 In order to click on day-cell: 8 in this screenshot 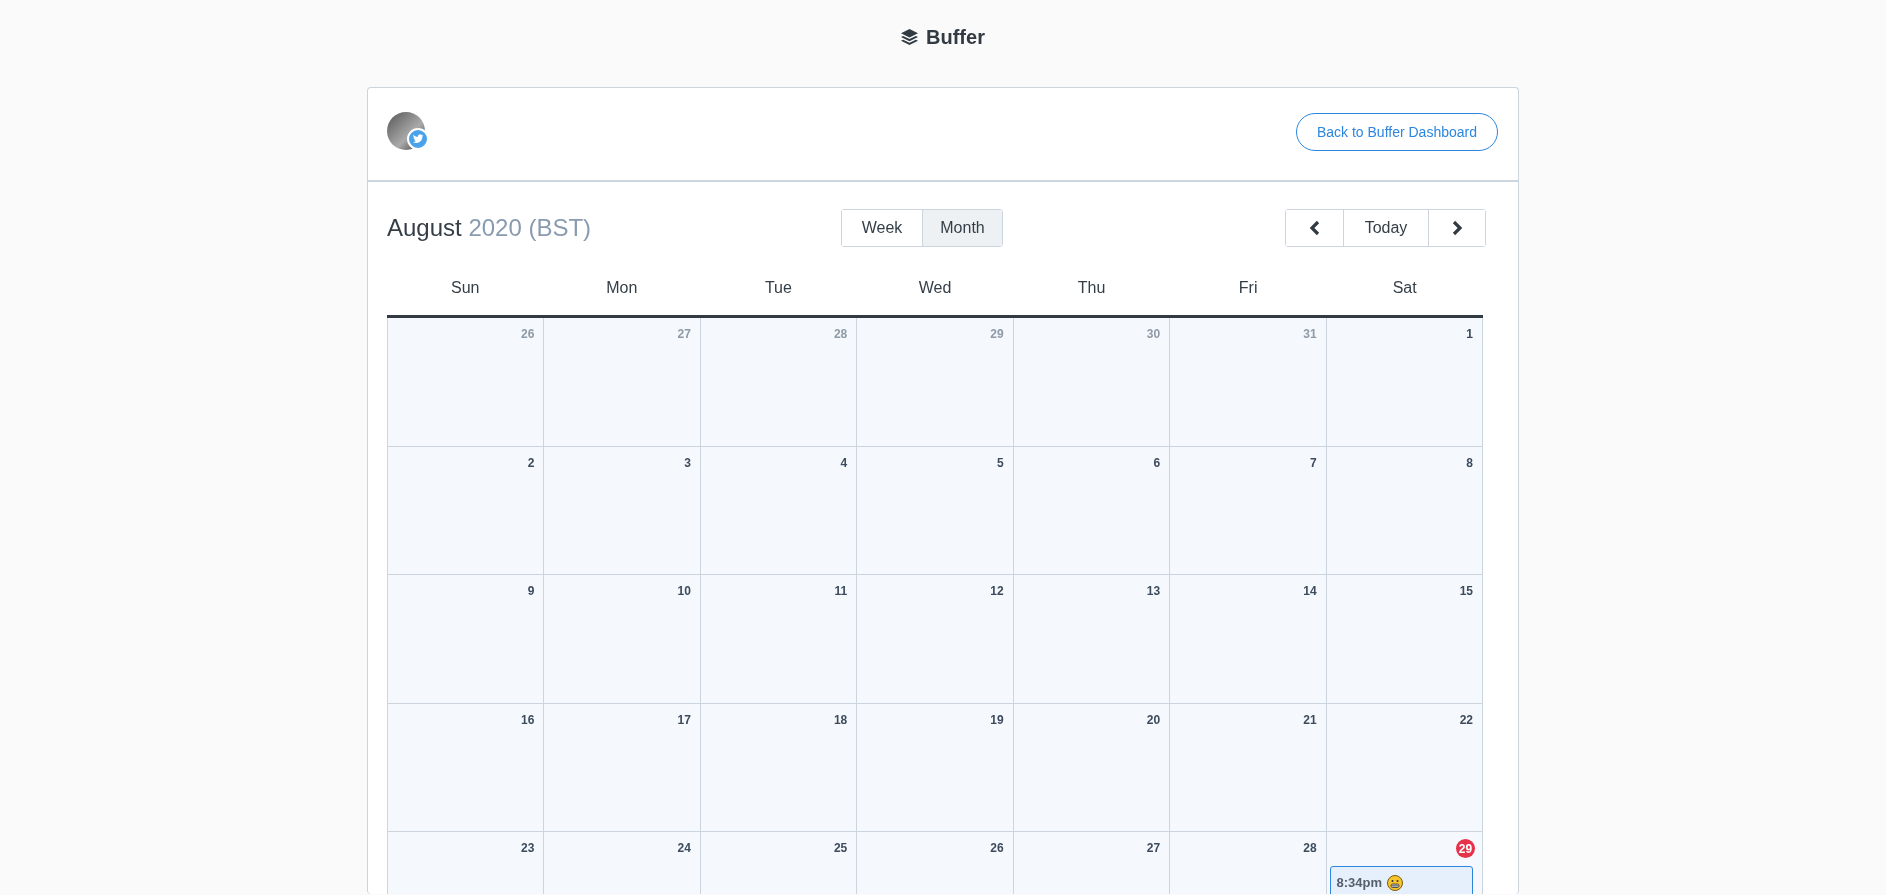, I will do `click(1404, 510)`.